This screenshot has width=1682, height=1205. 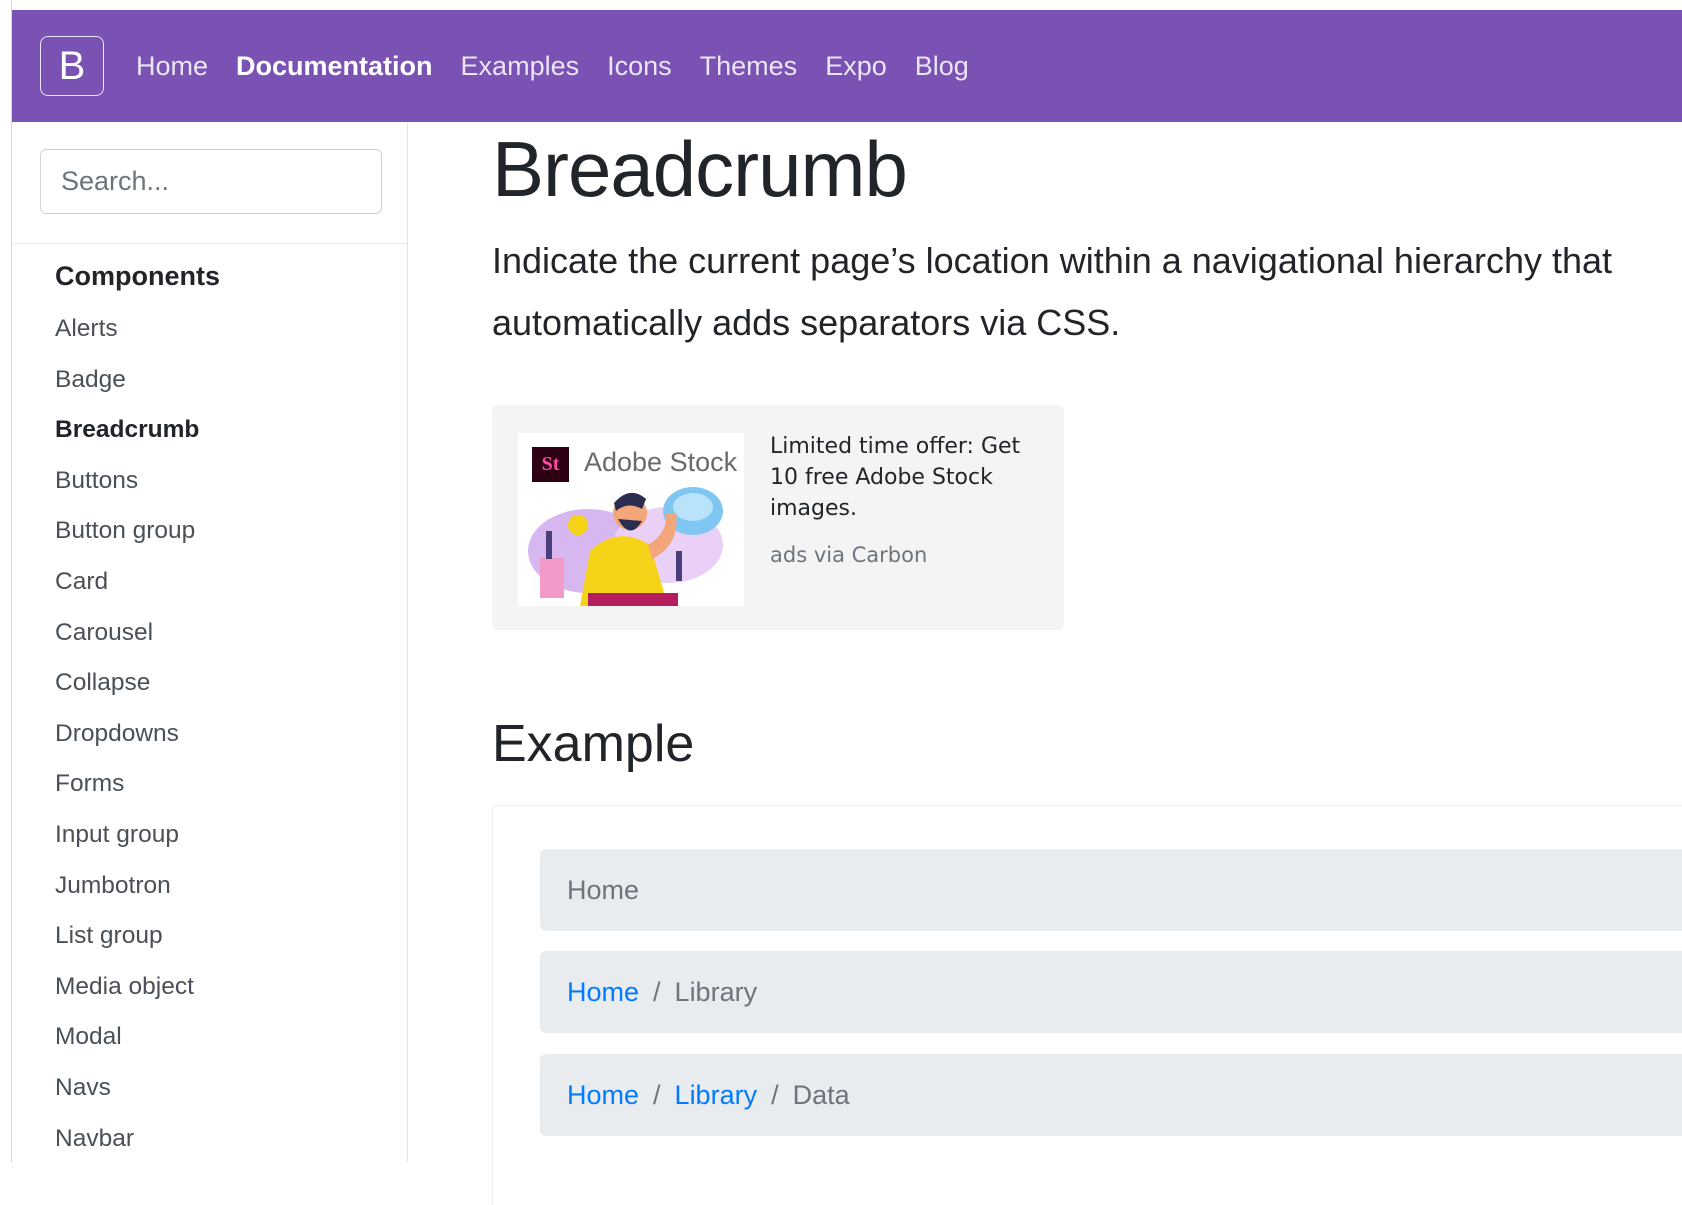 What do you see at coordinates (231, 987) in the screenshot?
I see `sidebar-item-media-object: Media object` at bounding box center [231, 987].